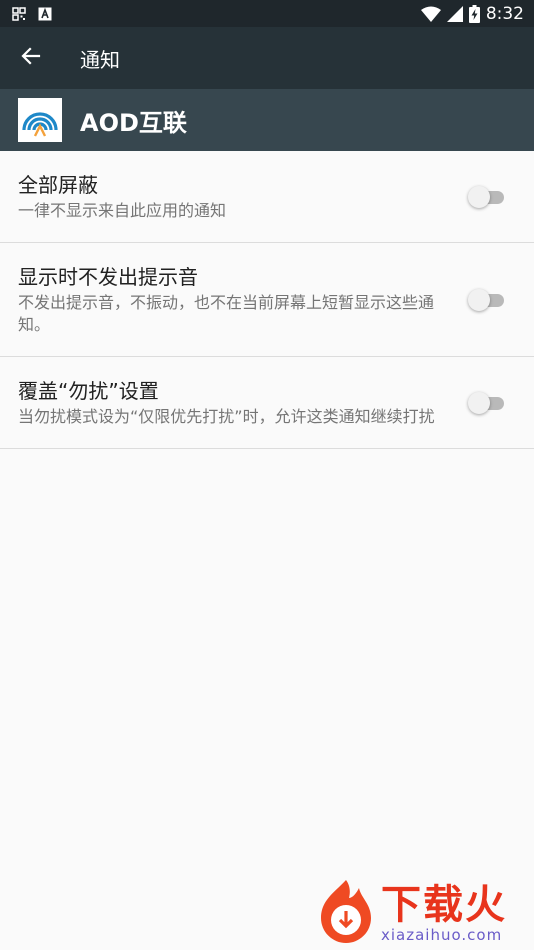 The image size is (534, 950). What do you see at coordinates (444, 905) in the screenshot?
I see `watermark-title: 下载火` at bounding box center [444, 905].